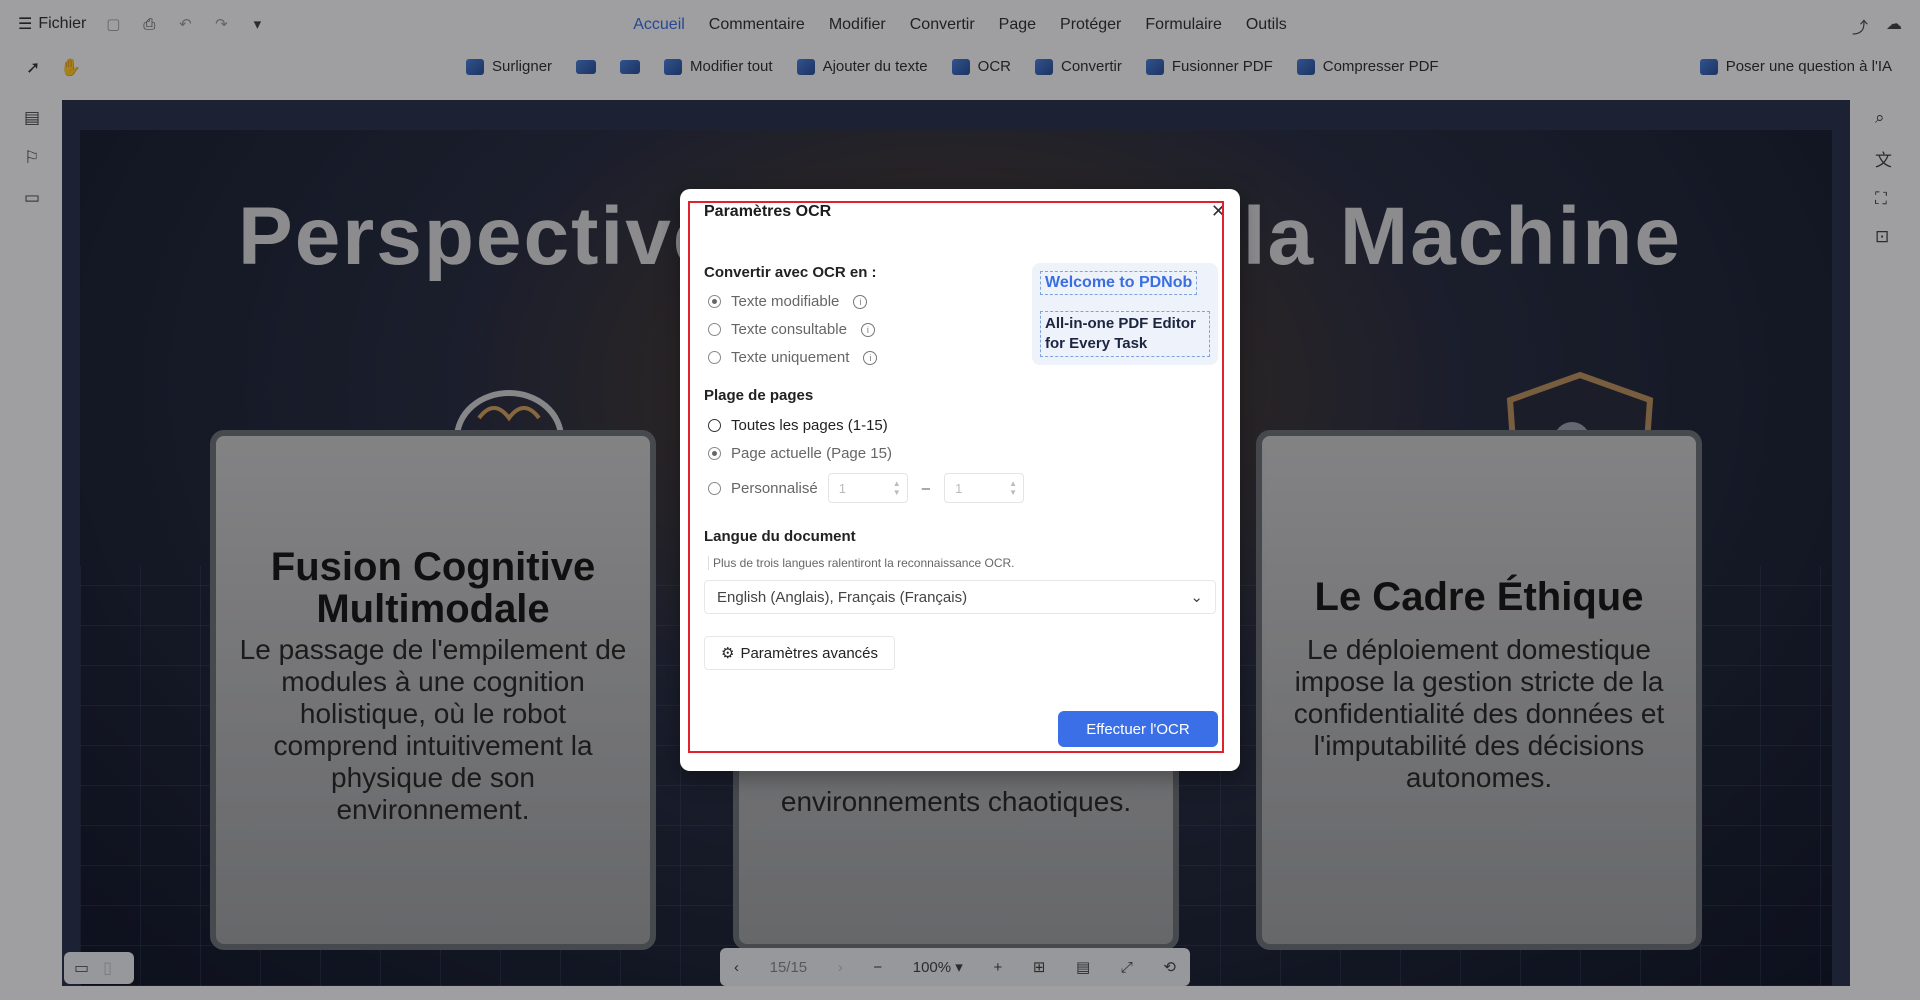 This screenshot has width=1920, height=1000. I want to click on custom-from-stepper: 1 ▲ ▼, so click(867, 488).